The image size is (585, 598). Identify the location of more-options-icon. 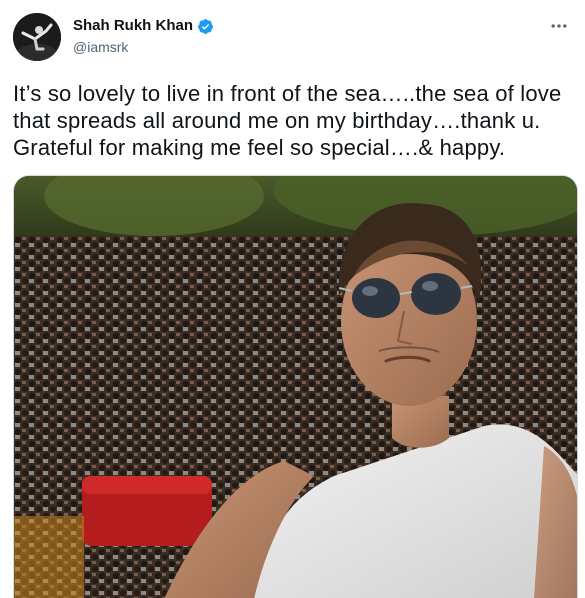
(559, 26).